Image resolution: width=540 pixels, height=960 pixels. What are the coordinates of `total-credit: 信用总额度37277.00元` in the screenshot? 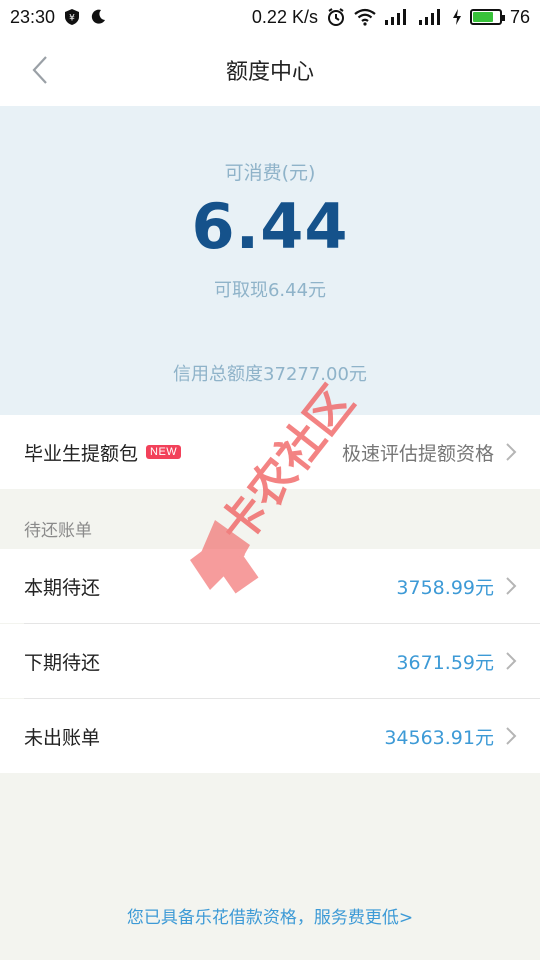 It's located at (270, 374).